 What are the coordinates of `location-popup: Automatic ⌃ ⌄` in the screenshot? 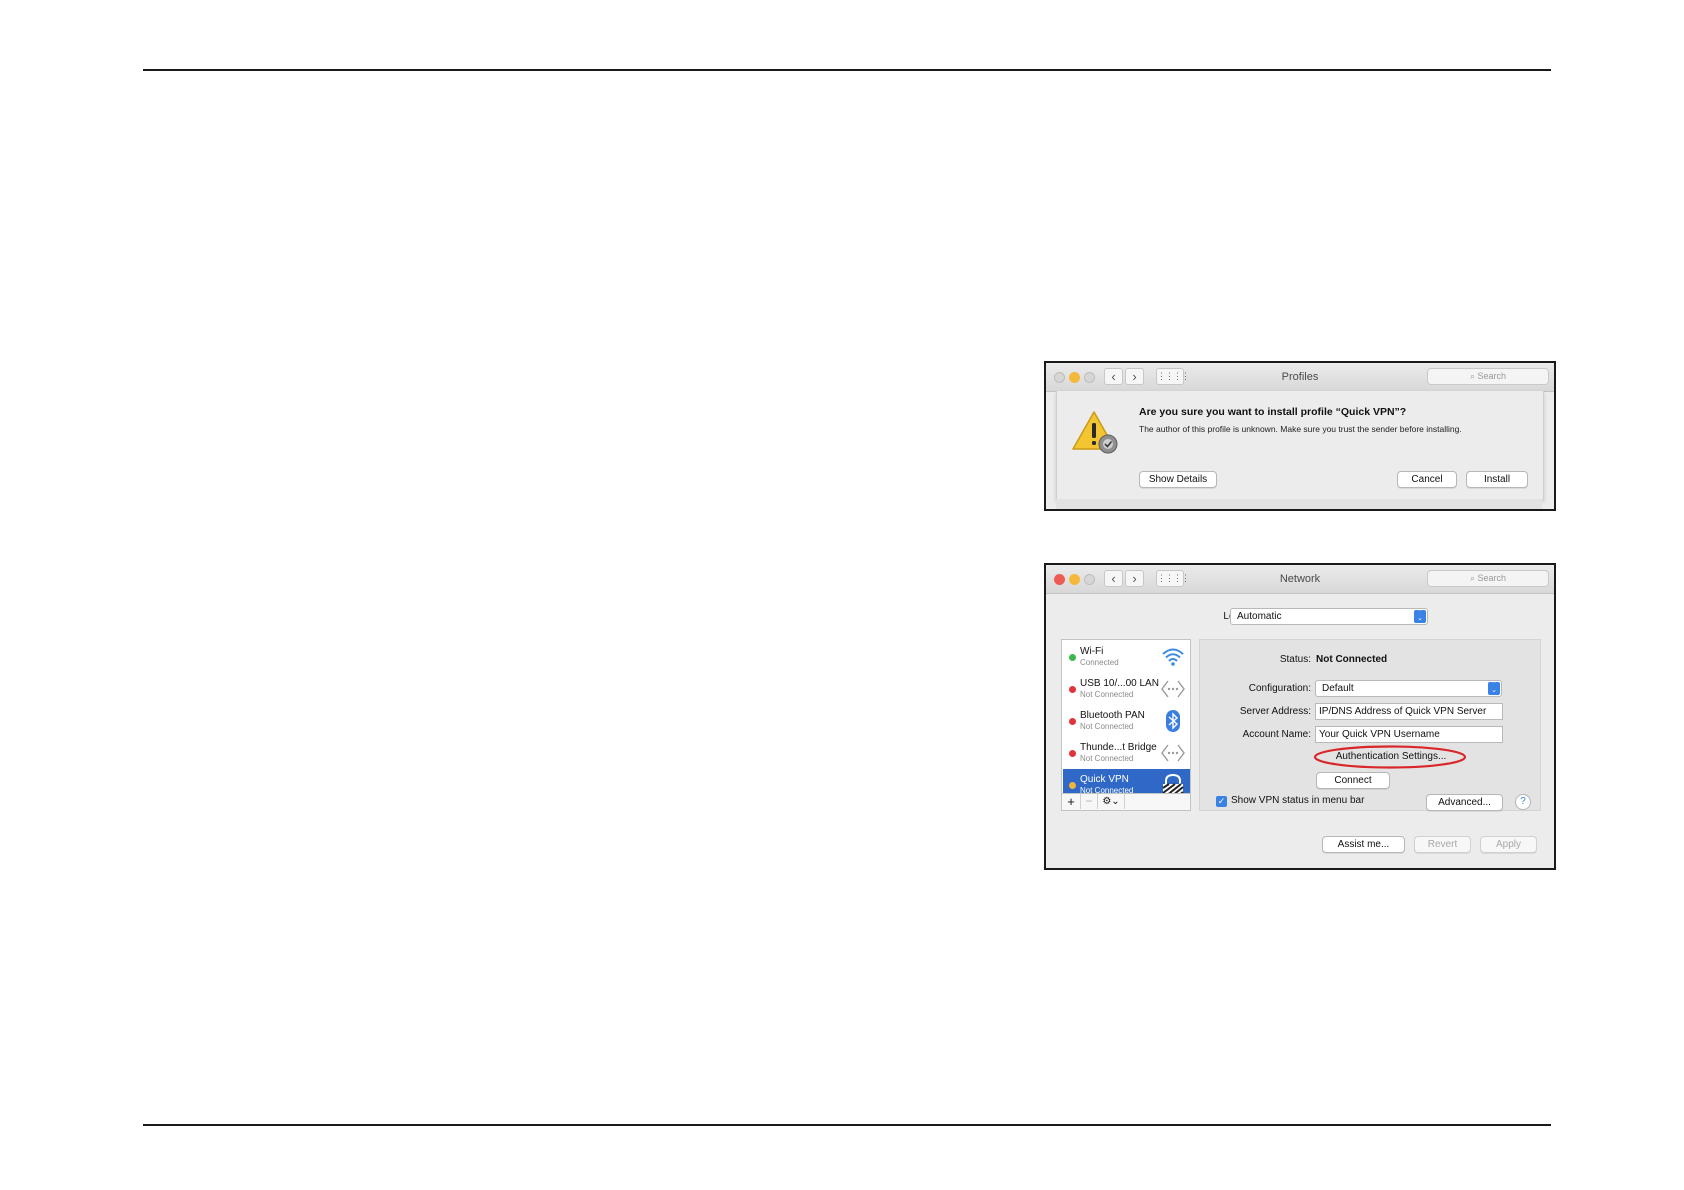 It's located at (1329, 616).